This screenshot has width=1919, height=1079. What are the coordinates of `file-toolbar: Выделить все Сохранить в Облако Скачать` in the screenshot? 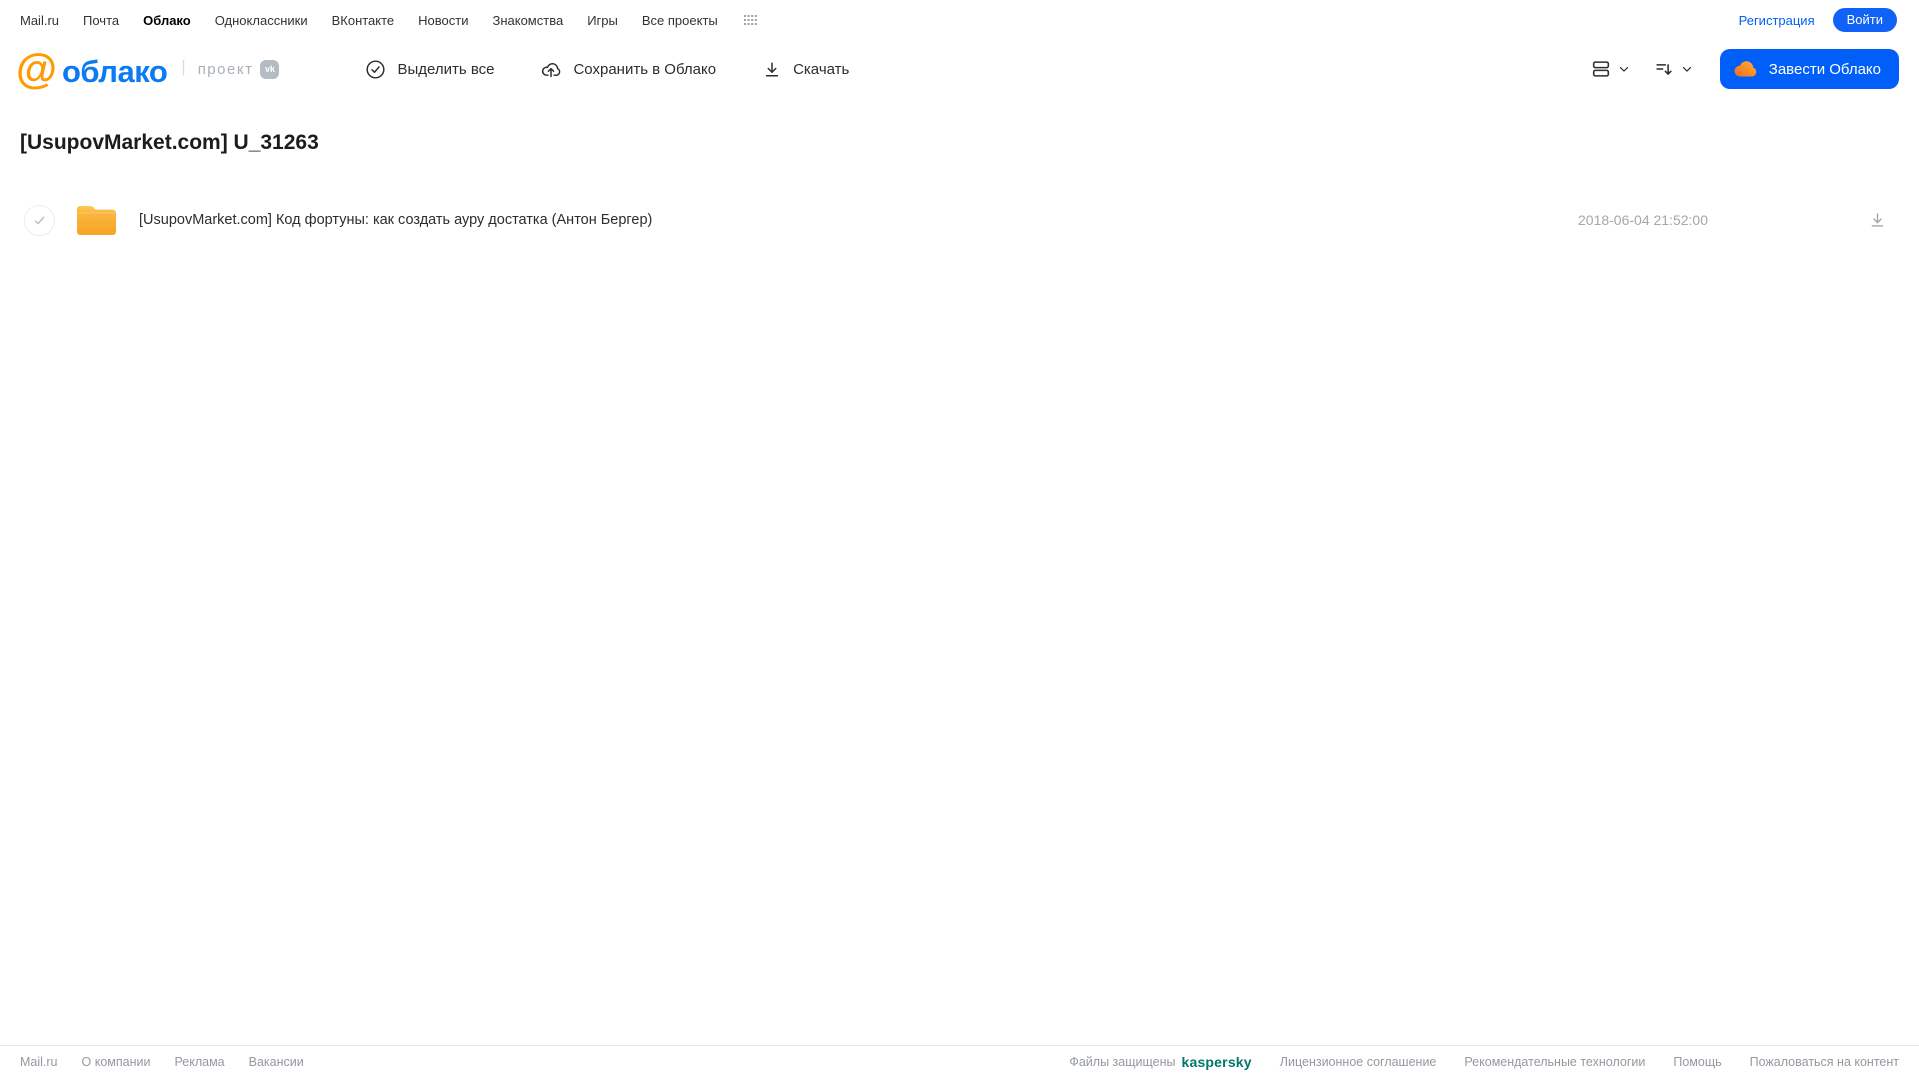 It's located at (607, 69).